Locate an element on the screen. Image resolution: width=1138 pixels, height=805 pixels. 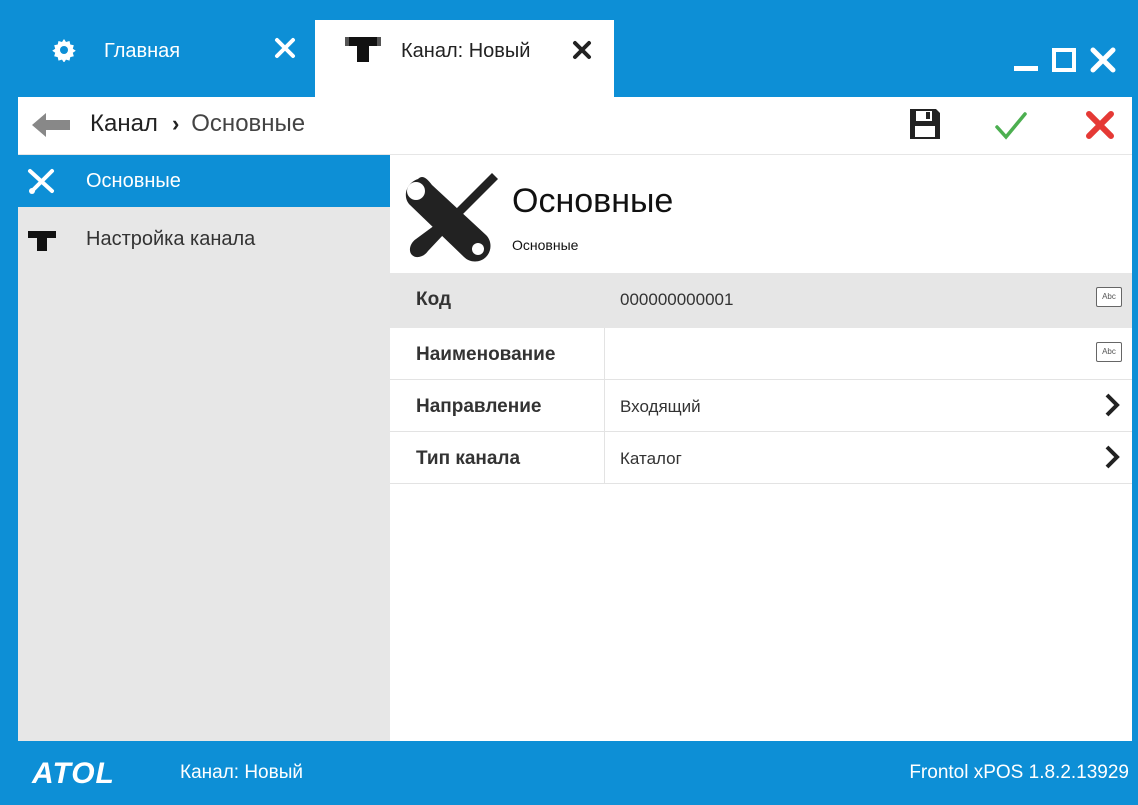
breadcrumb-current: Основные is located at coordinates (248, 123).